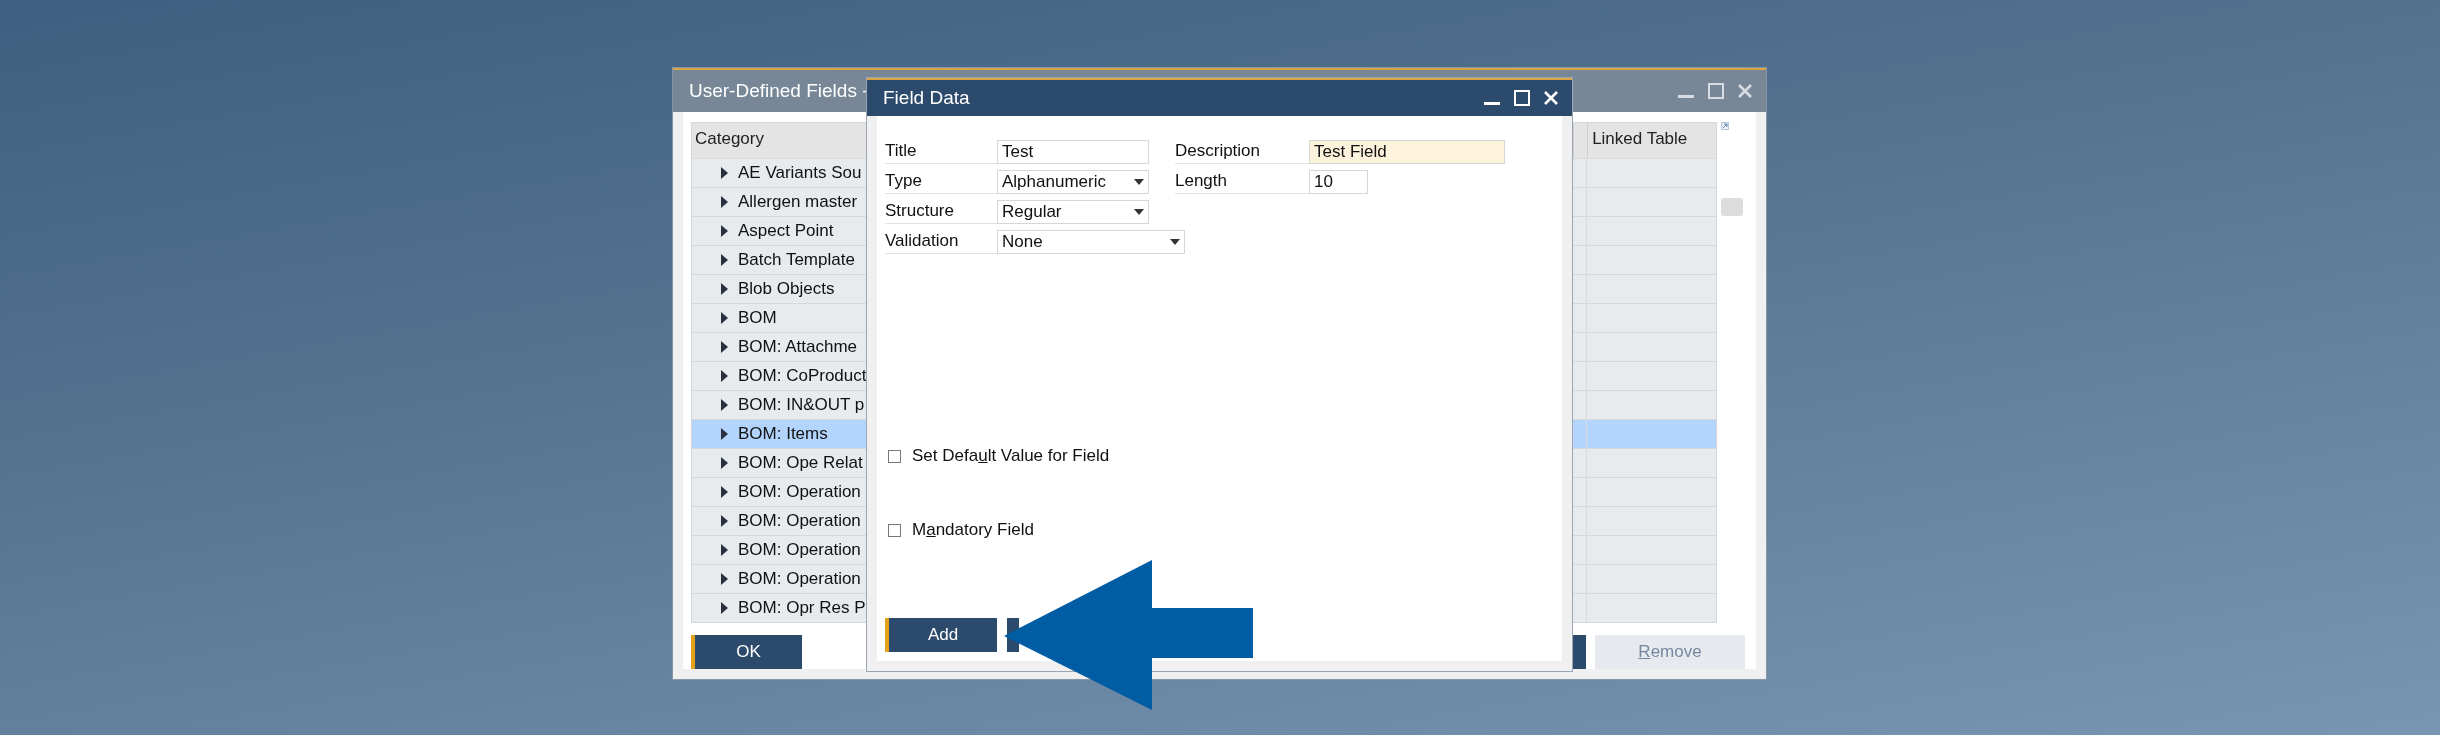 The height and width of the screenshot is (735, 2440). What do you see at coordinates (926, 98) in the screenshot?
I see `window-title: Field Data` at bounding box center [926, 98].